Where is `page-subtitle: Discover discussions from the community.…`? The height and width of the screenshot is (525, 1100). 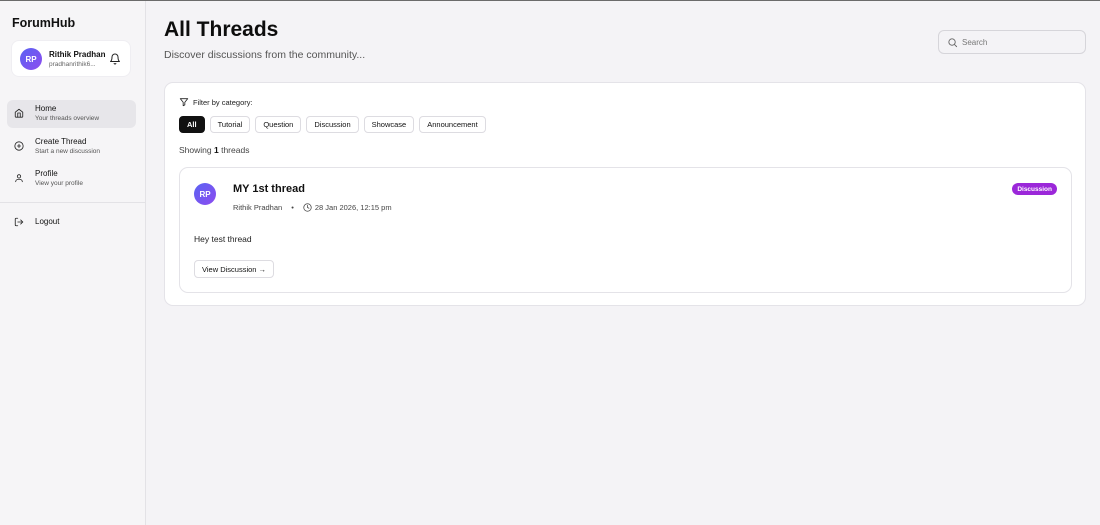 page-subtitle: Discover discussions from the community.… is located at coordinates (265, 55).